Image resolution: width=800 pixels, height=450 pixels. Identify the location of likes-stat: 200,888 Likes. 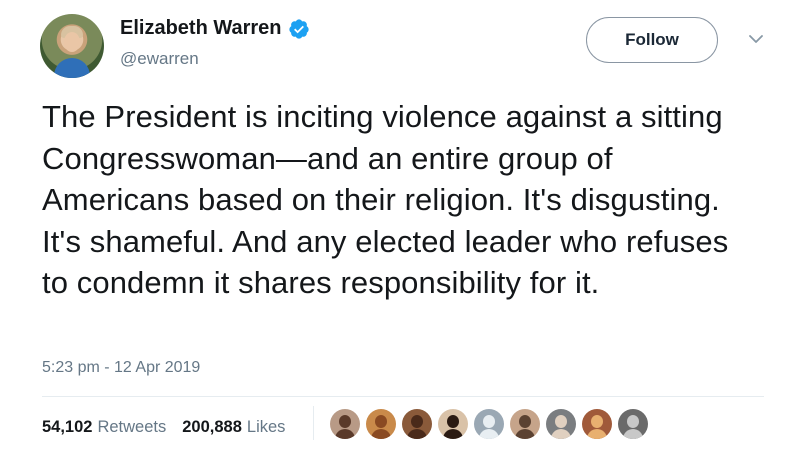
(233, 427).